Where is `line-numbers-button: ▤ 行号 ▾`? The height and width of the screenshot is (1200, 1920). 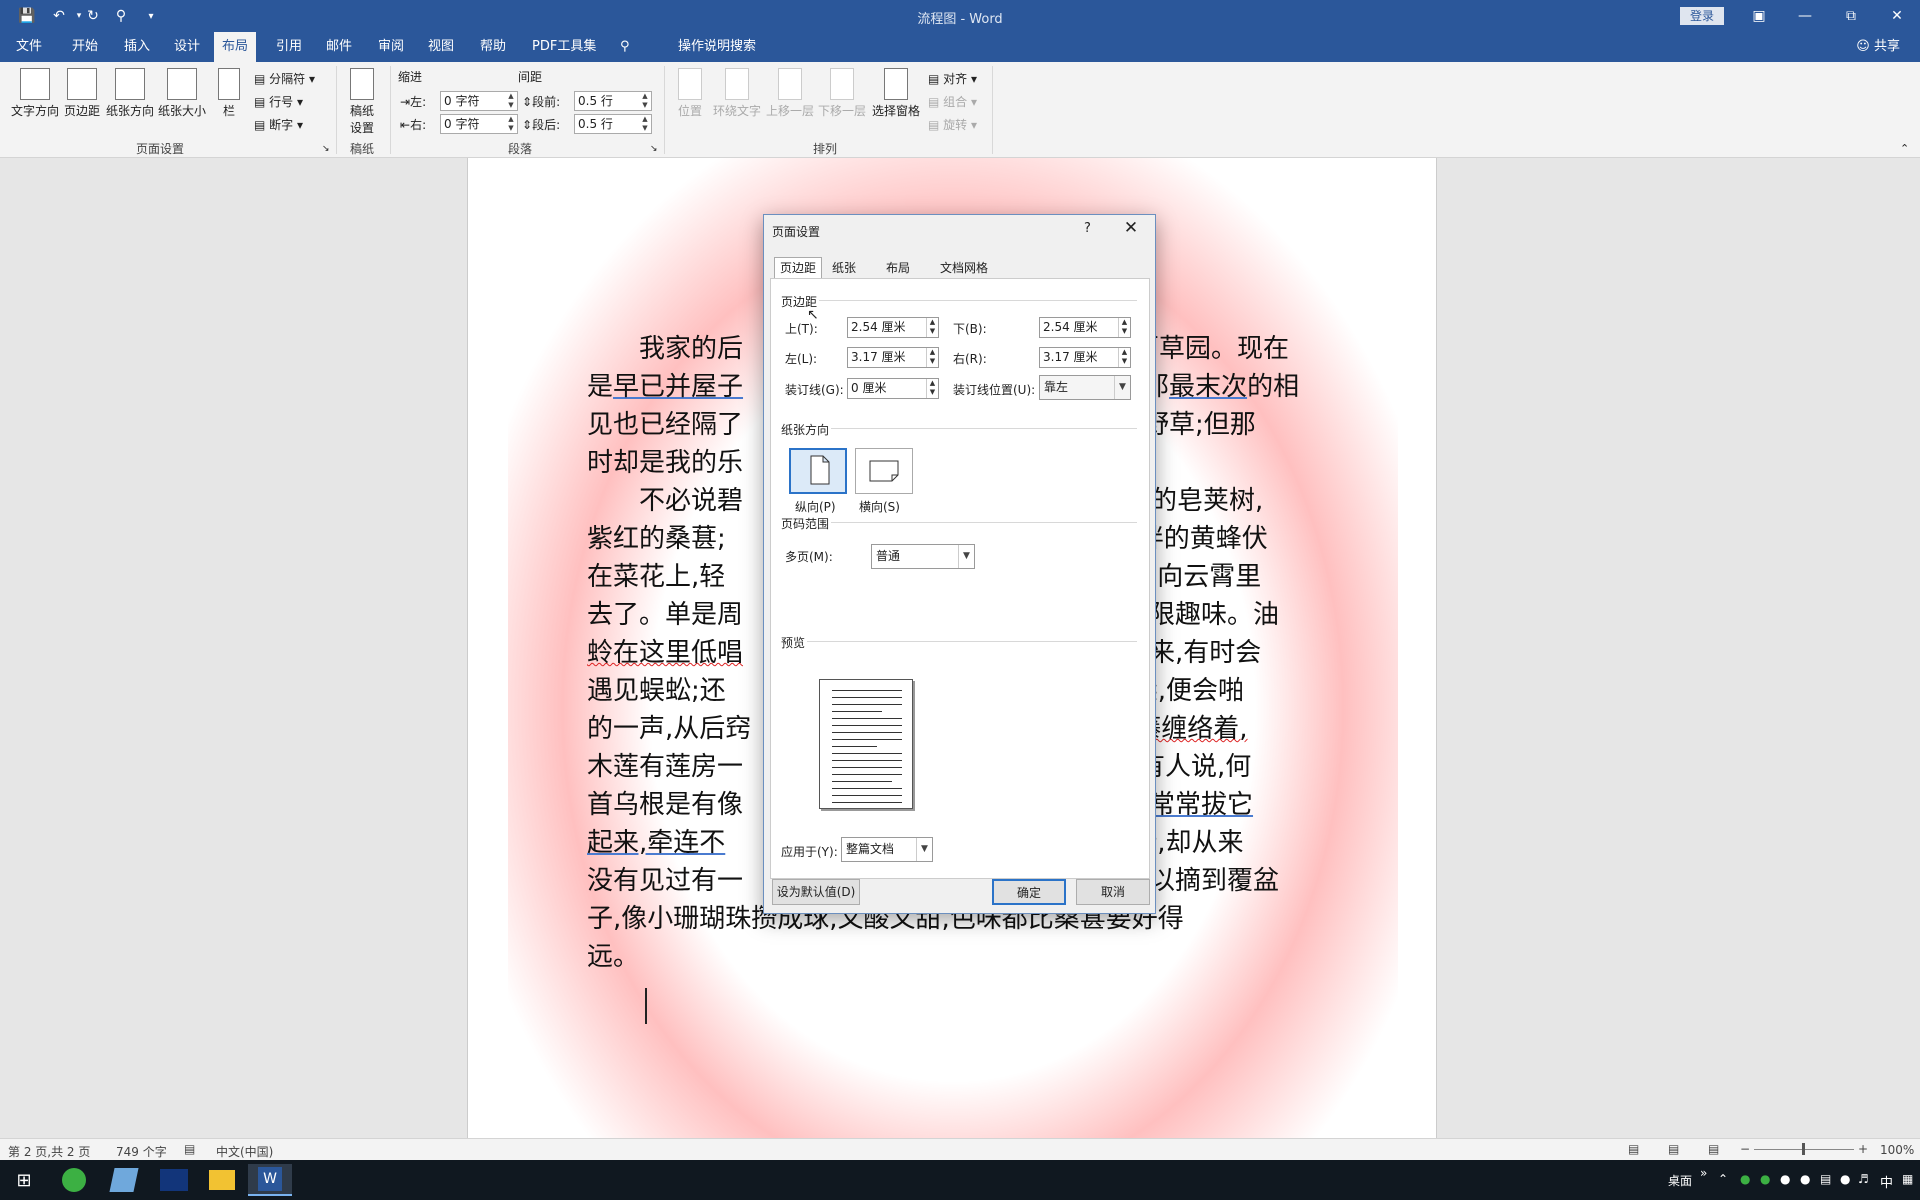 line-numbers-button: ▤ 行号 ▾ is located at coordinates (278, 101).